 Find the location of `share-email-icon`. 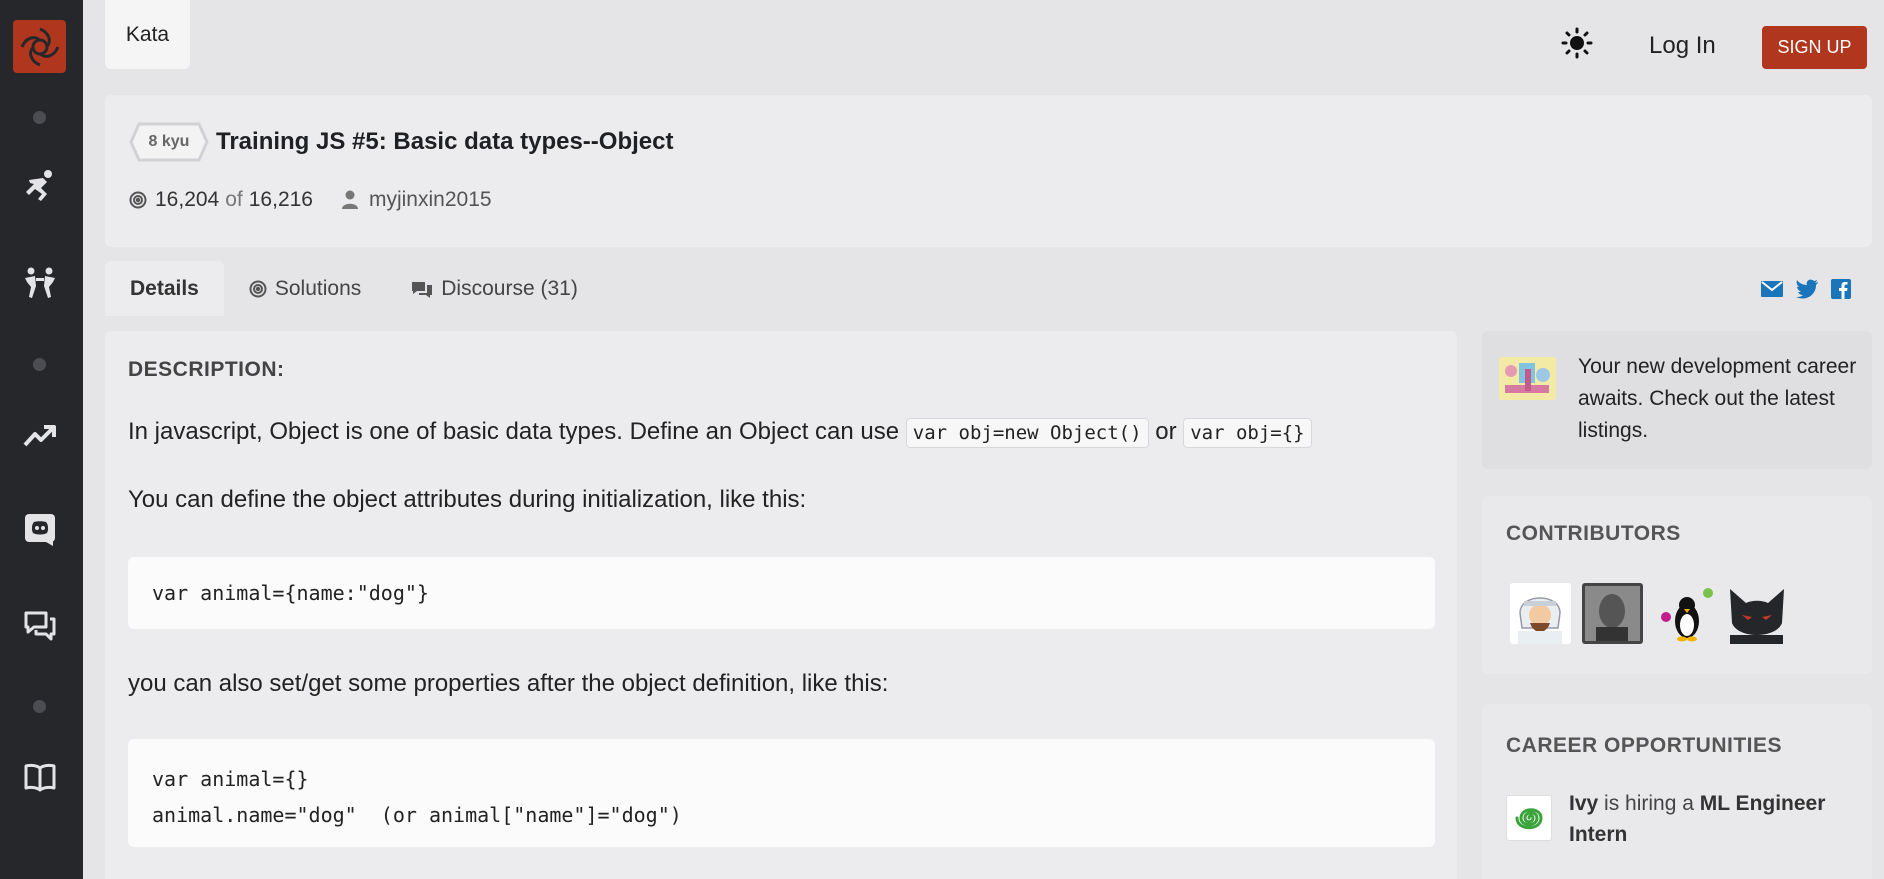

share-email-icon is located at coordinates (1772, 289).